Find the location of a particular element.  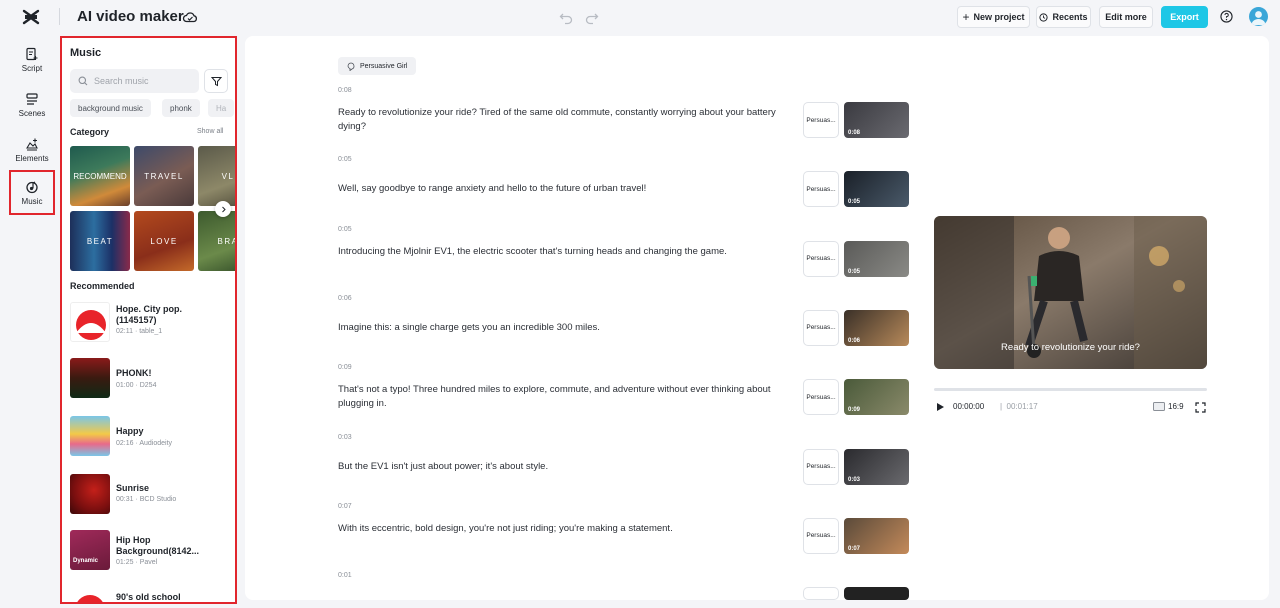

track-item: Happy 02:16 · Audiodeity is located at coordinates (150, 436).